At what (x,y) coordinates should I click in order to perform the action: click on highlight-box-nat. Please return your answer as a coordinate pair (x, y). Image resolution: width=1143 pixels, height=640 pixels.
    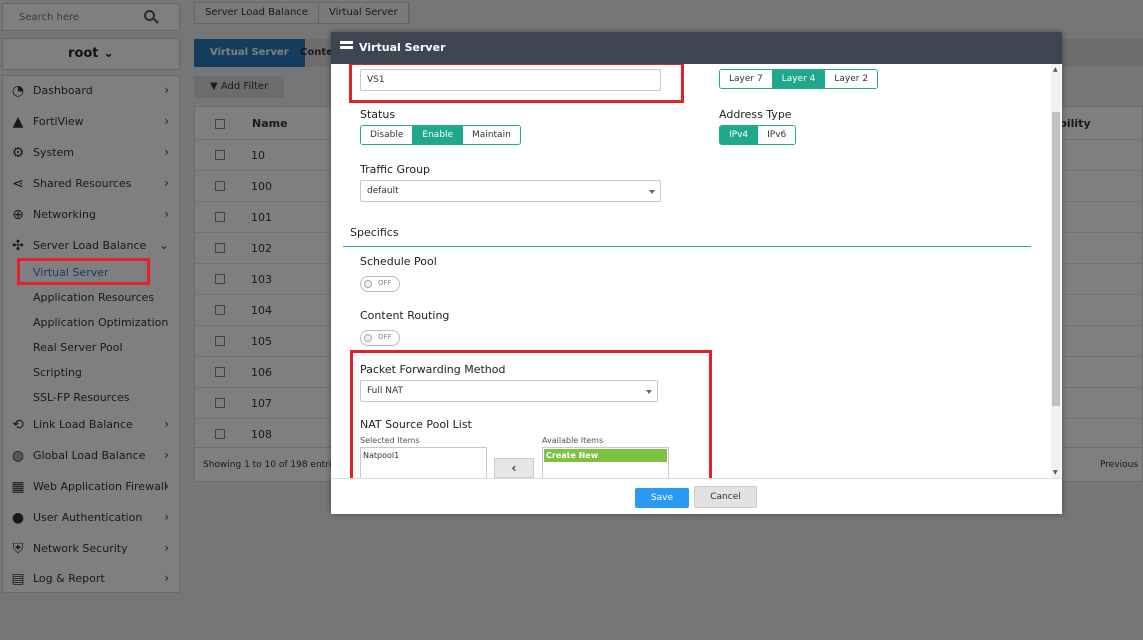
    Looking at the image, I should click on (531, 414).